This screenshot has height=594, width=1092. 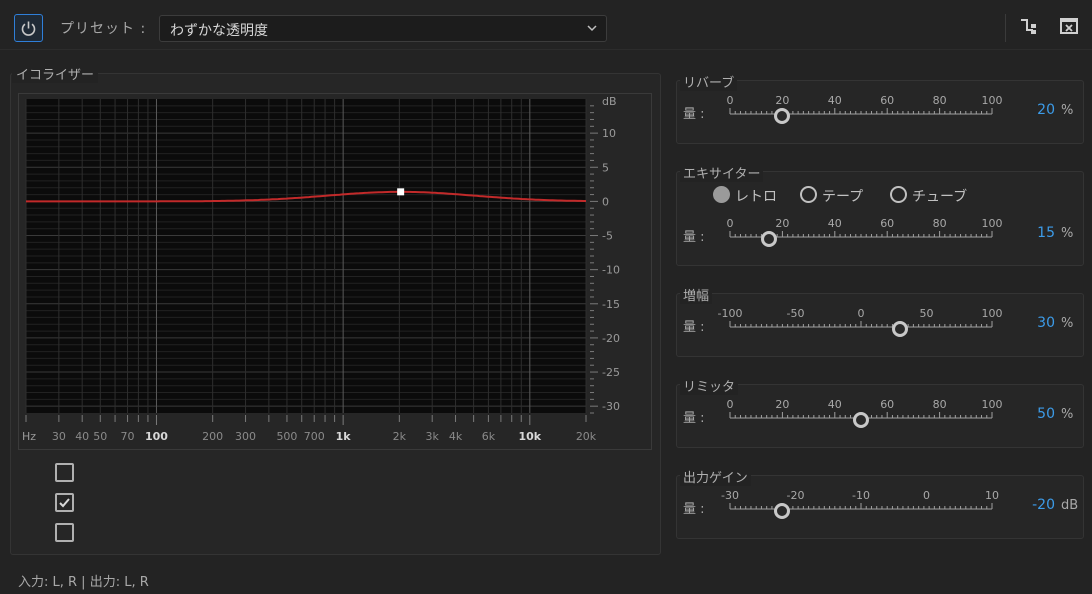 I want to click on slider-thumb, so click(x=861, y=420).